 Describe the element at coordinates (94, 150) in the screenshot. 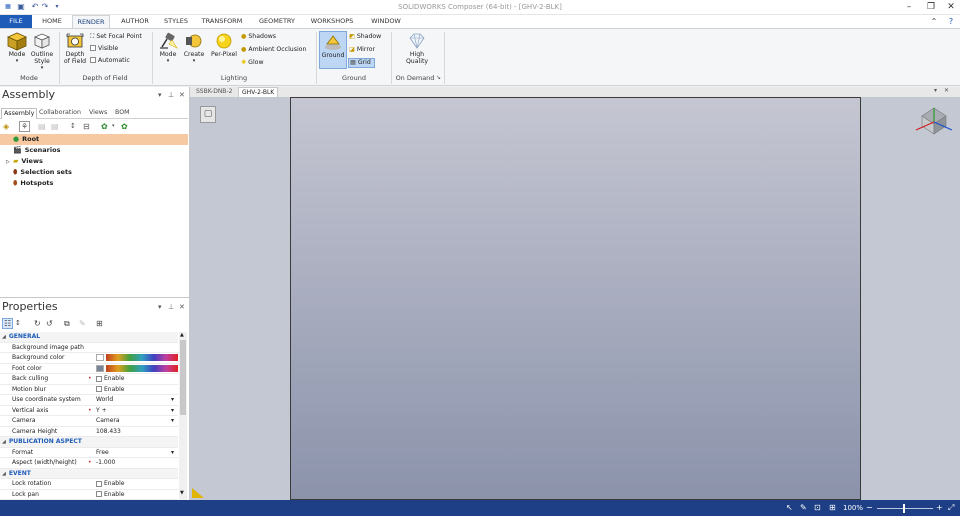

I see `tree-item: 🎬 Scenarios` at that location.